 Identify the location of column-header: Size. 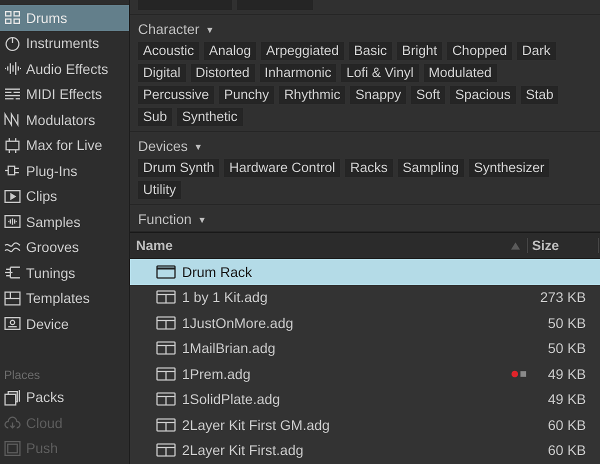
(563, 245).